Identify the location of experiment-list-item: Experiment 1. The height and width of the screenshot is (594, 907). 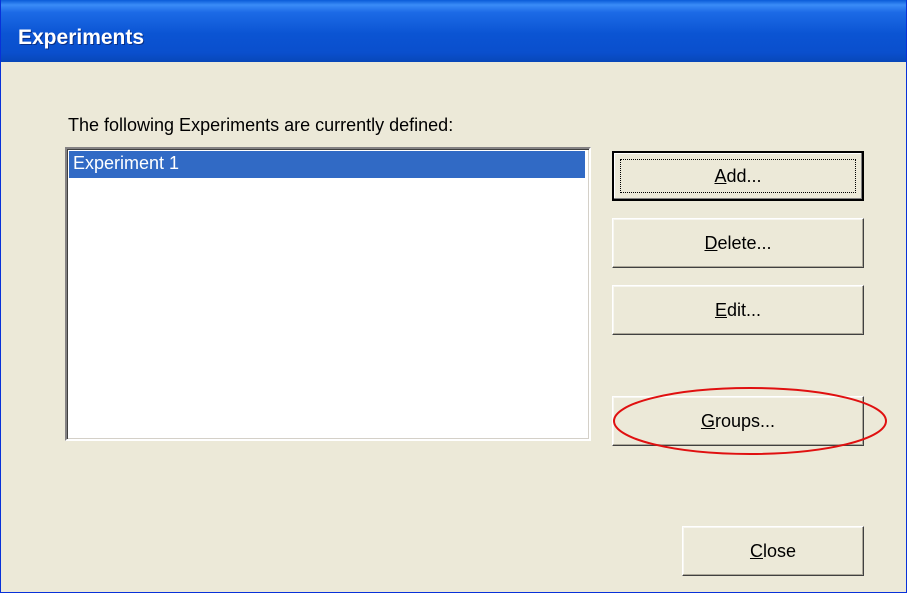
(327, 164).